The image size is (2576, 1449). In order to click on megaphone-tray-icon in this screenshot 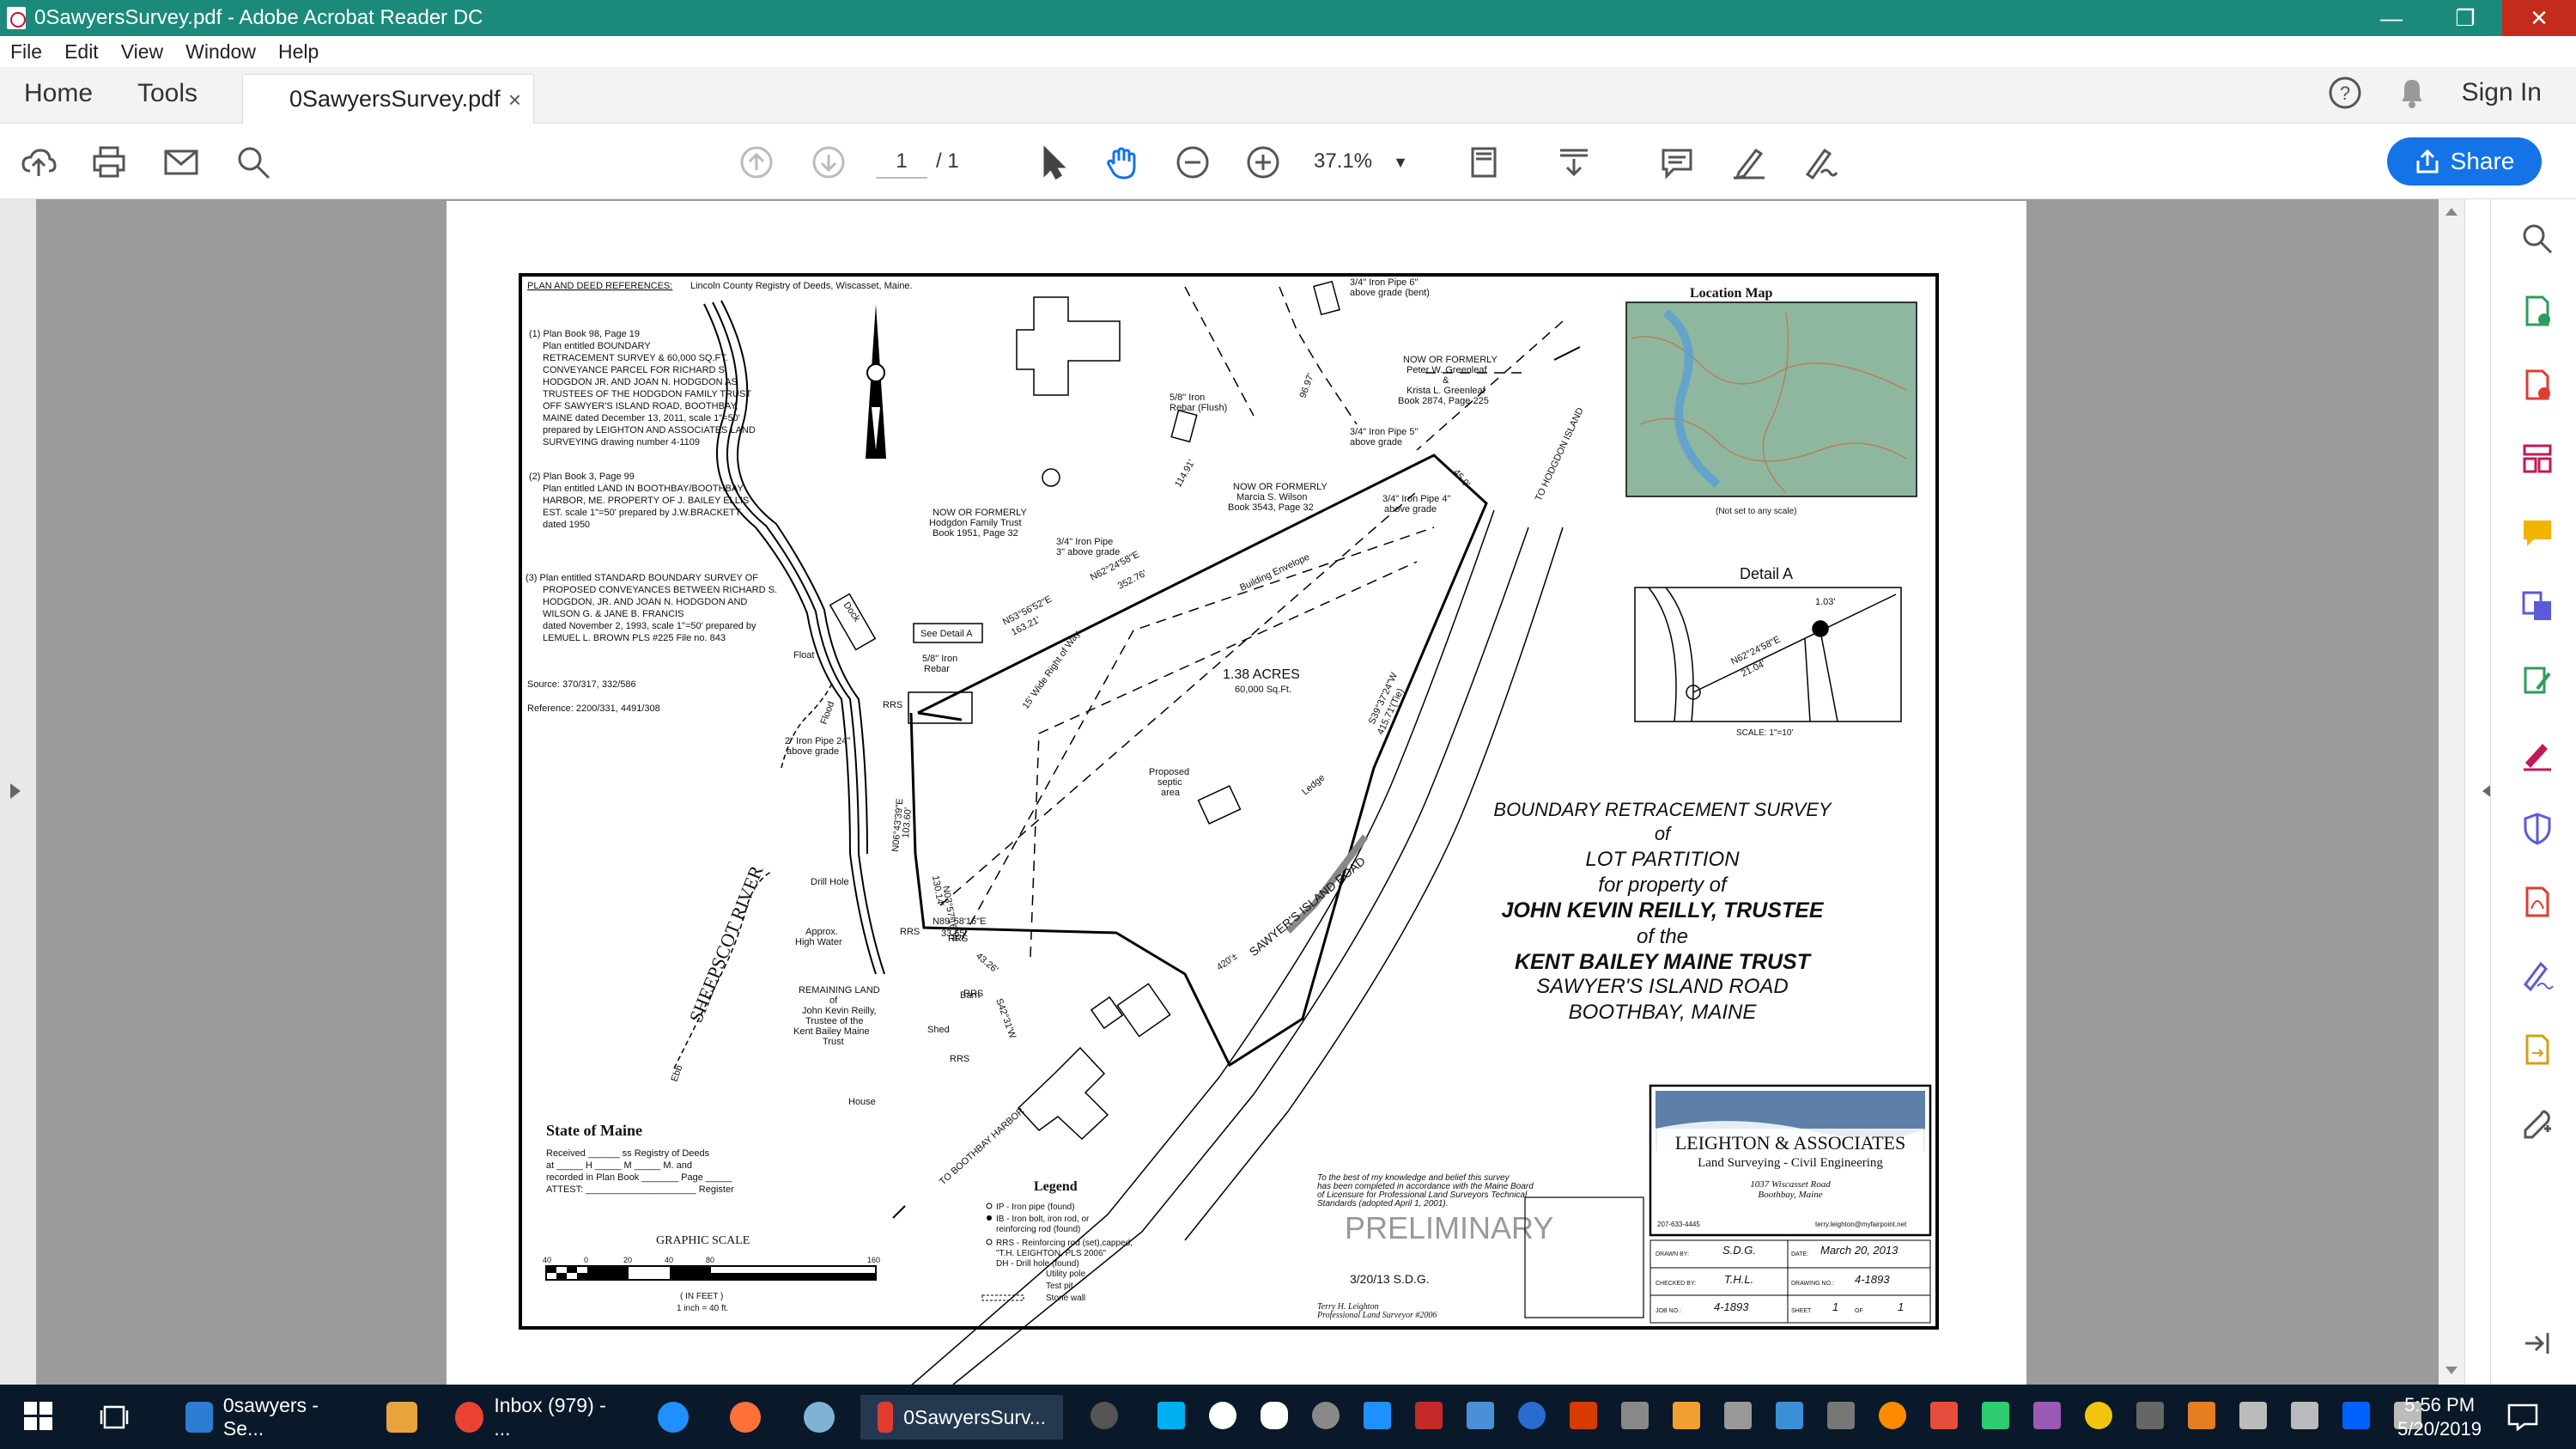, I will do `click(1944, 1415)`.